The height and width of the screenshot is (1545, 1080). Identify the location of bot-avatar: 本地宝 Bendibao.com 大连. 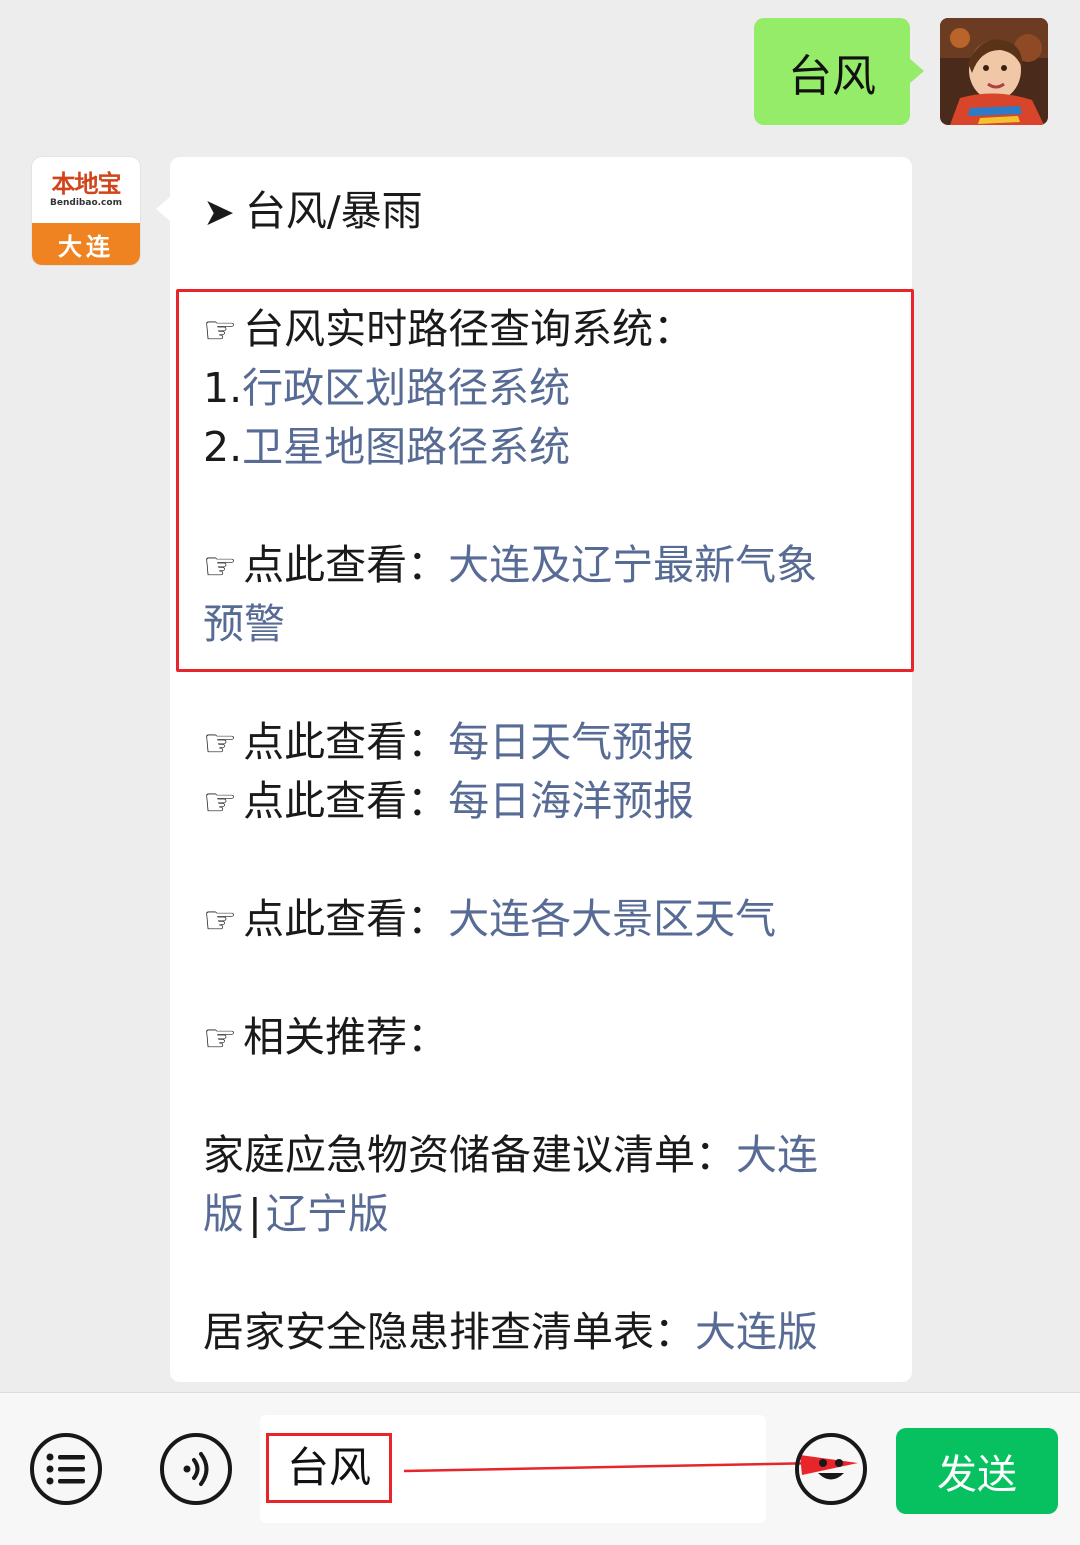
(86, 211).